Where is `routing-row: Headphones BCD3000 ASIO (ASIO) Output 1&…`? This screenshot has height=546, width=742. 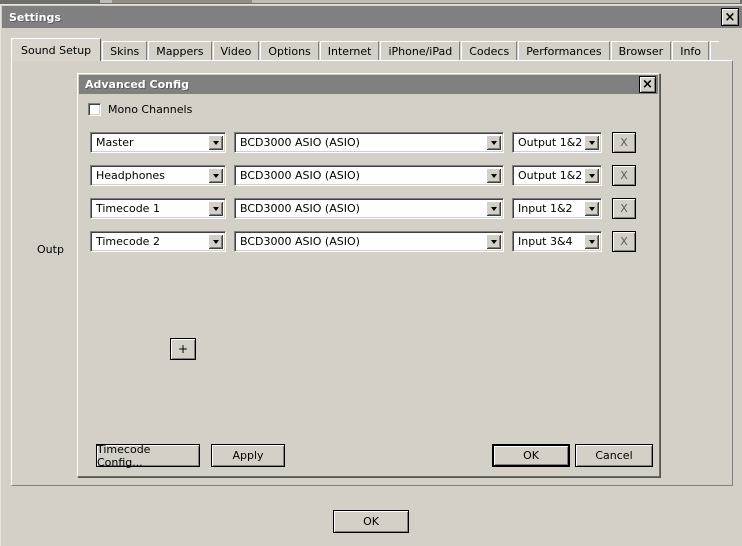 routing-row: Headphones BCD3000 ASIO (ASIO) Output 1&… is located at coordinates (370, 175).